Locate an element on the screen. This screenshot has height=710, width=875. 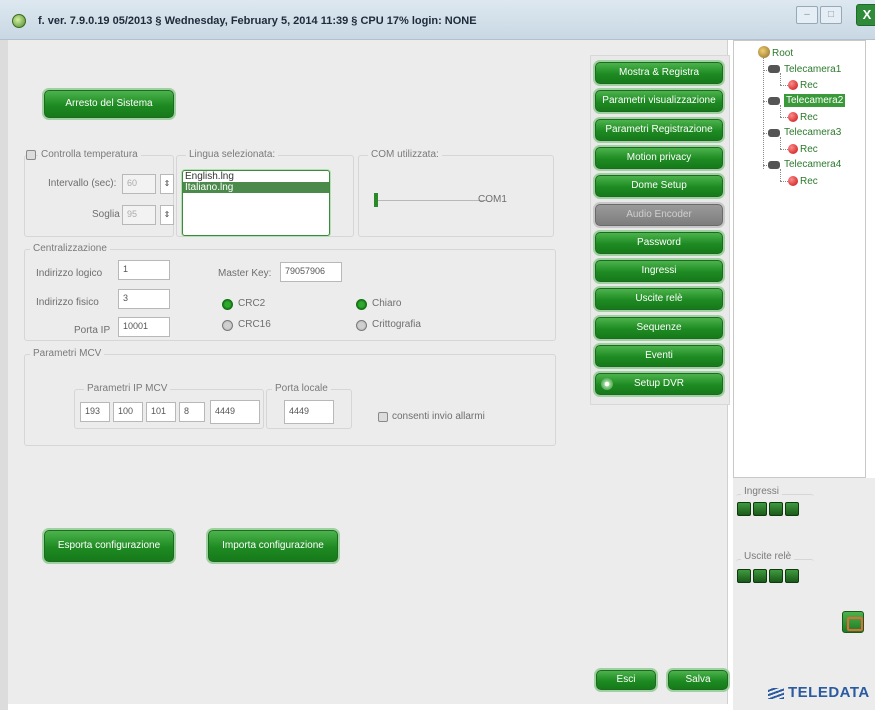
local-port-label: Porta locale is located at coordinates (301, 388).